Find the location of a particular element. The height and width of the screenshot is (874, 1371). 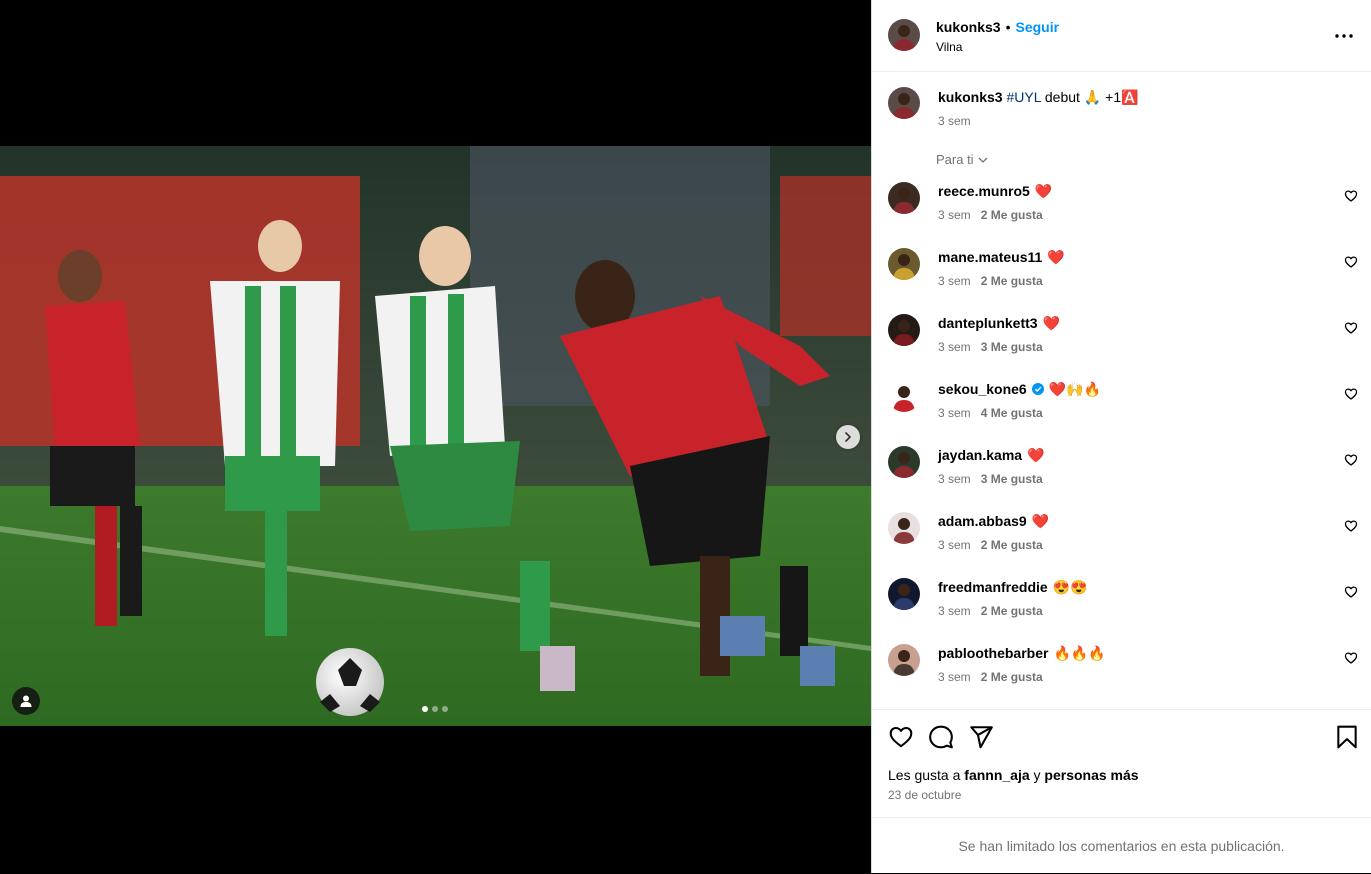

likes-others-link: personas más is located at coordinates (1091, 775).